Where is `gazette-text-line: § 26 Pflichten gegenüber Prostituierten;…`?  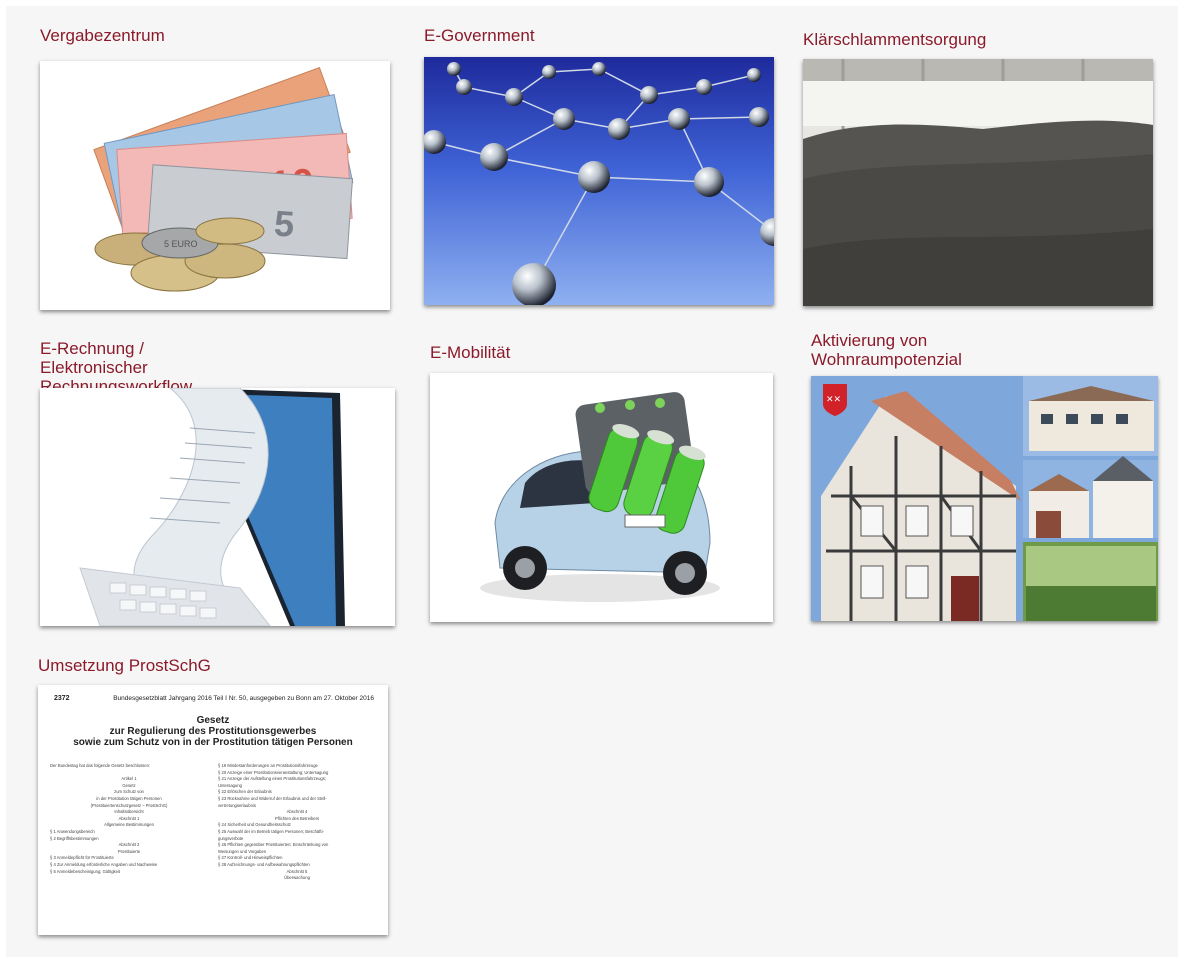 gazette-text-line: § 26 Pflichten gegenüber Prostituierten;… is located at coordinates (273, 845).